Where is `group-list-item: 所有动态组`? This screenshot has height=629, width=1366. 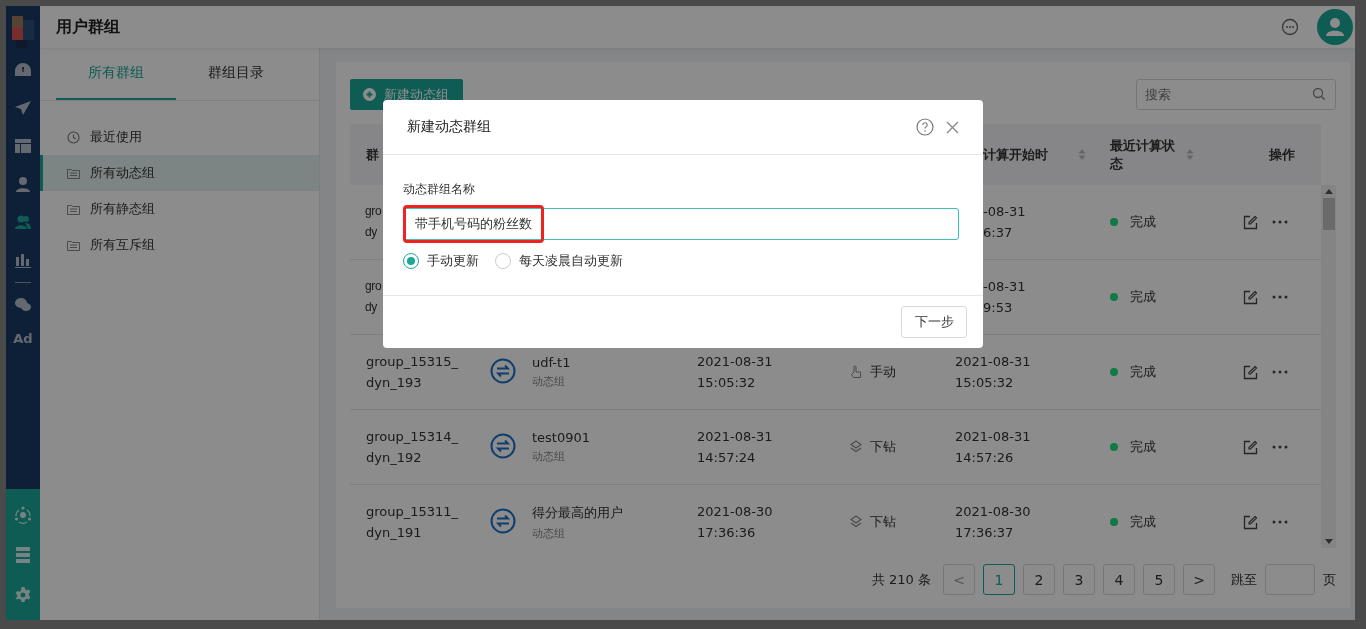 group-list-item: 所有动态组 is located at coordinates (179, 173).